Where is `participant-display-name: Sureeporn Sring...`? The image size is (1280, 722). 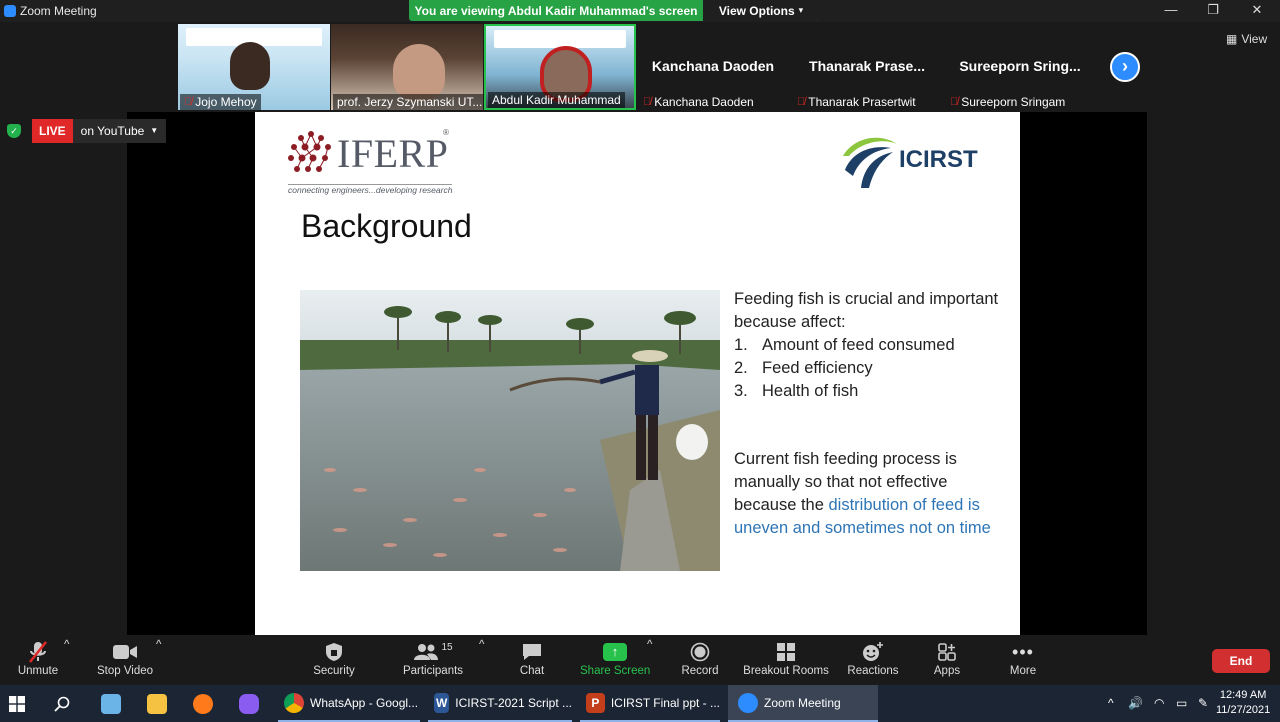
participant-display-name: Sureeporn Sring... is located at coordinates (1020, 66).